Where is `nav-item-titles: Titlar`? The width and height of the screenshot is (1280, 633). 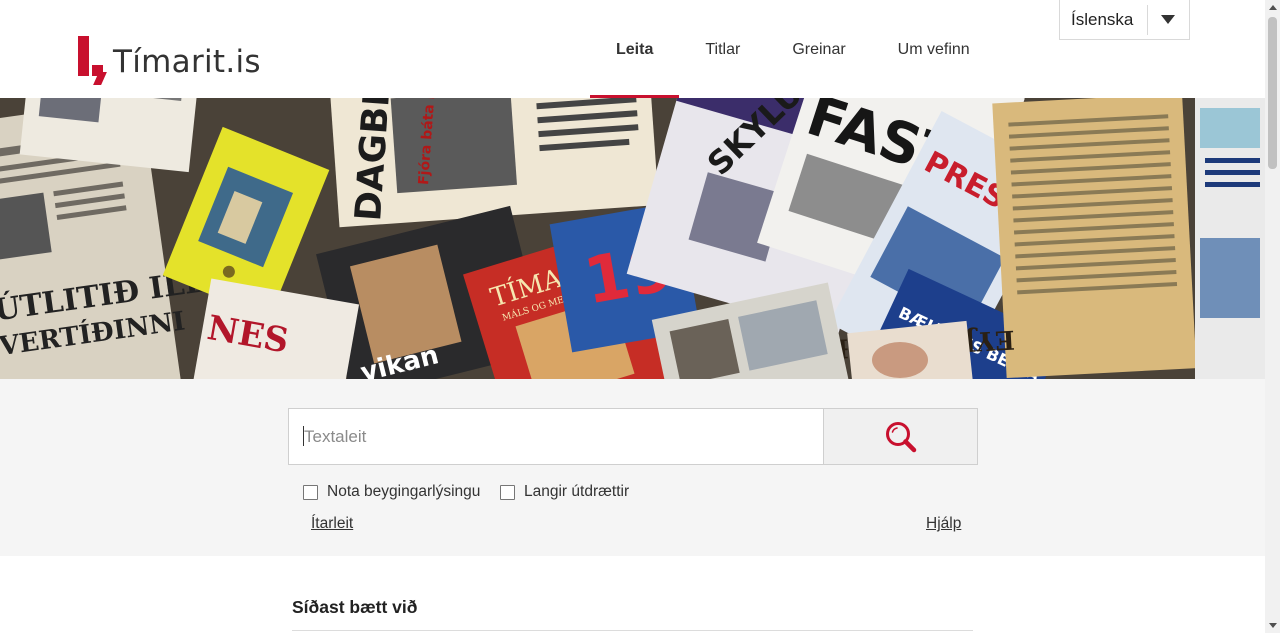 nav-item-titles: Titlar is located at coordinates (722, 49).